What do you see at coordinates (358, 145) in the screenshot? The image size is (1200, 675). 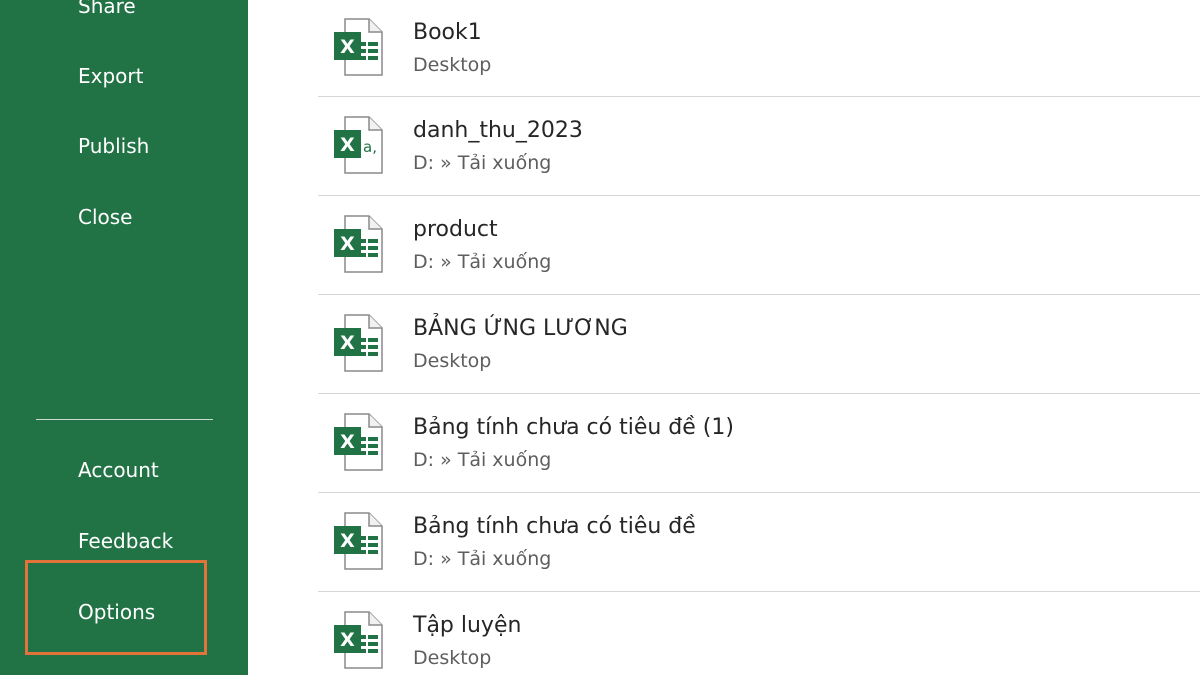 I see `excel-csv-icon: a, X` at bounding box center [358, 145].